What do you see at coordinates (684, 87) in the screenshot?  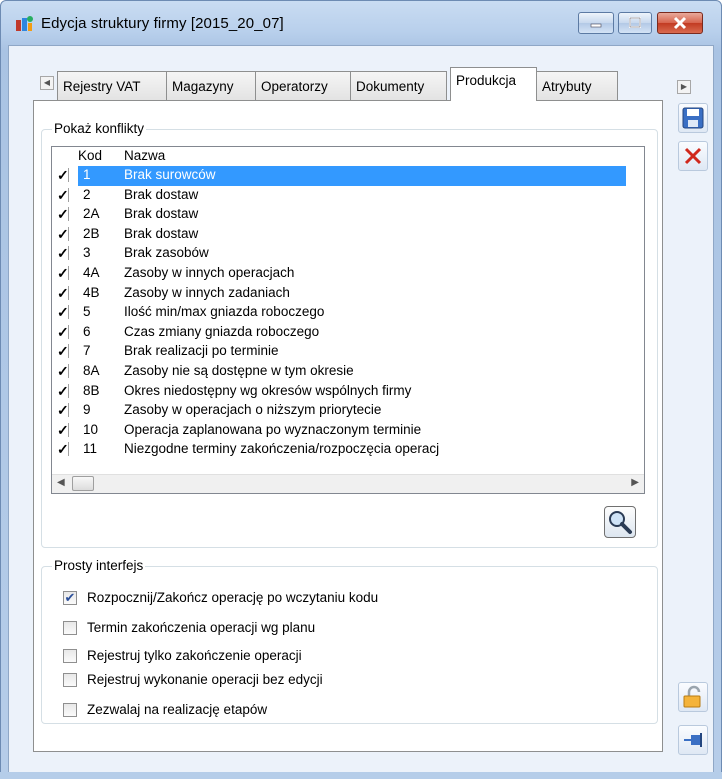 I see `tab-scroll-right-button: ▶` at bounding box center [684, 87].